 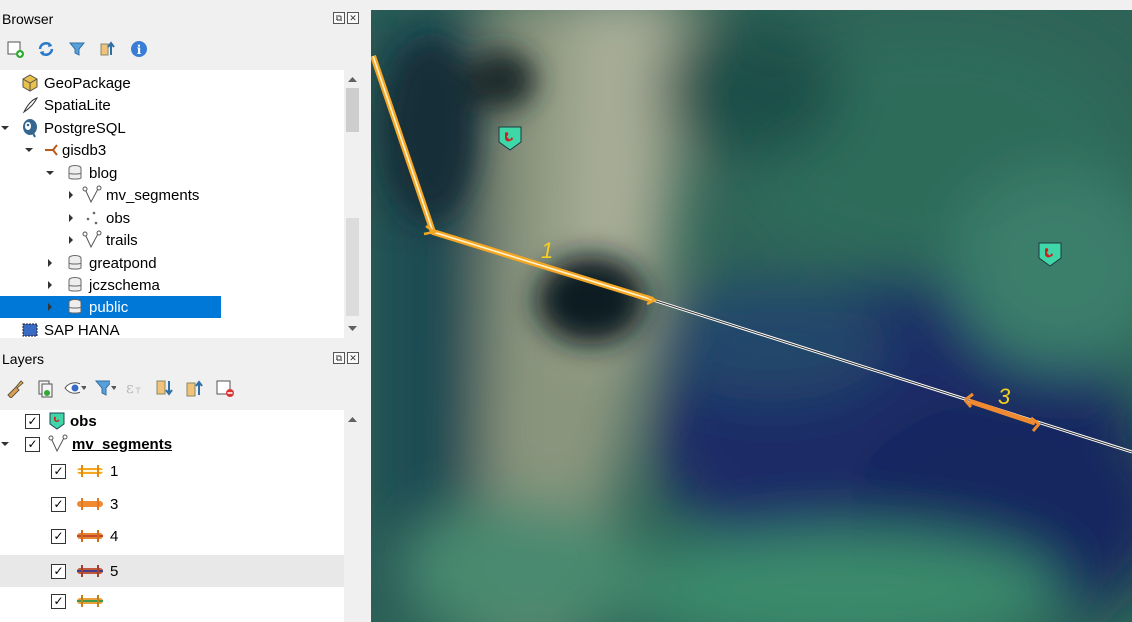 I want to click on svg-text: ε, so click(x=130, y=388).